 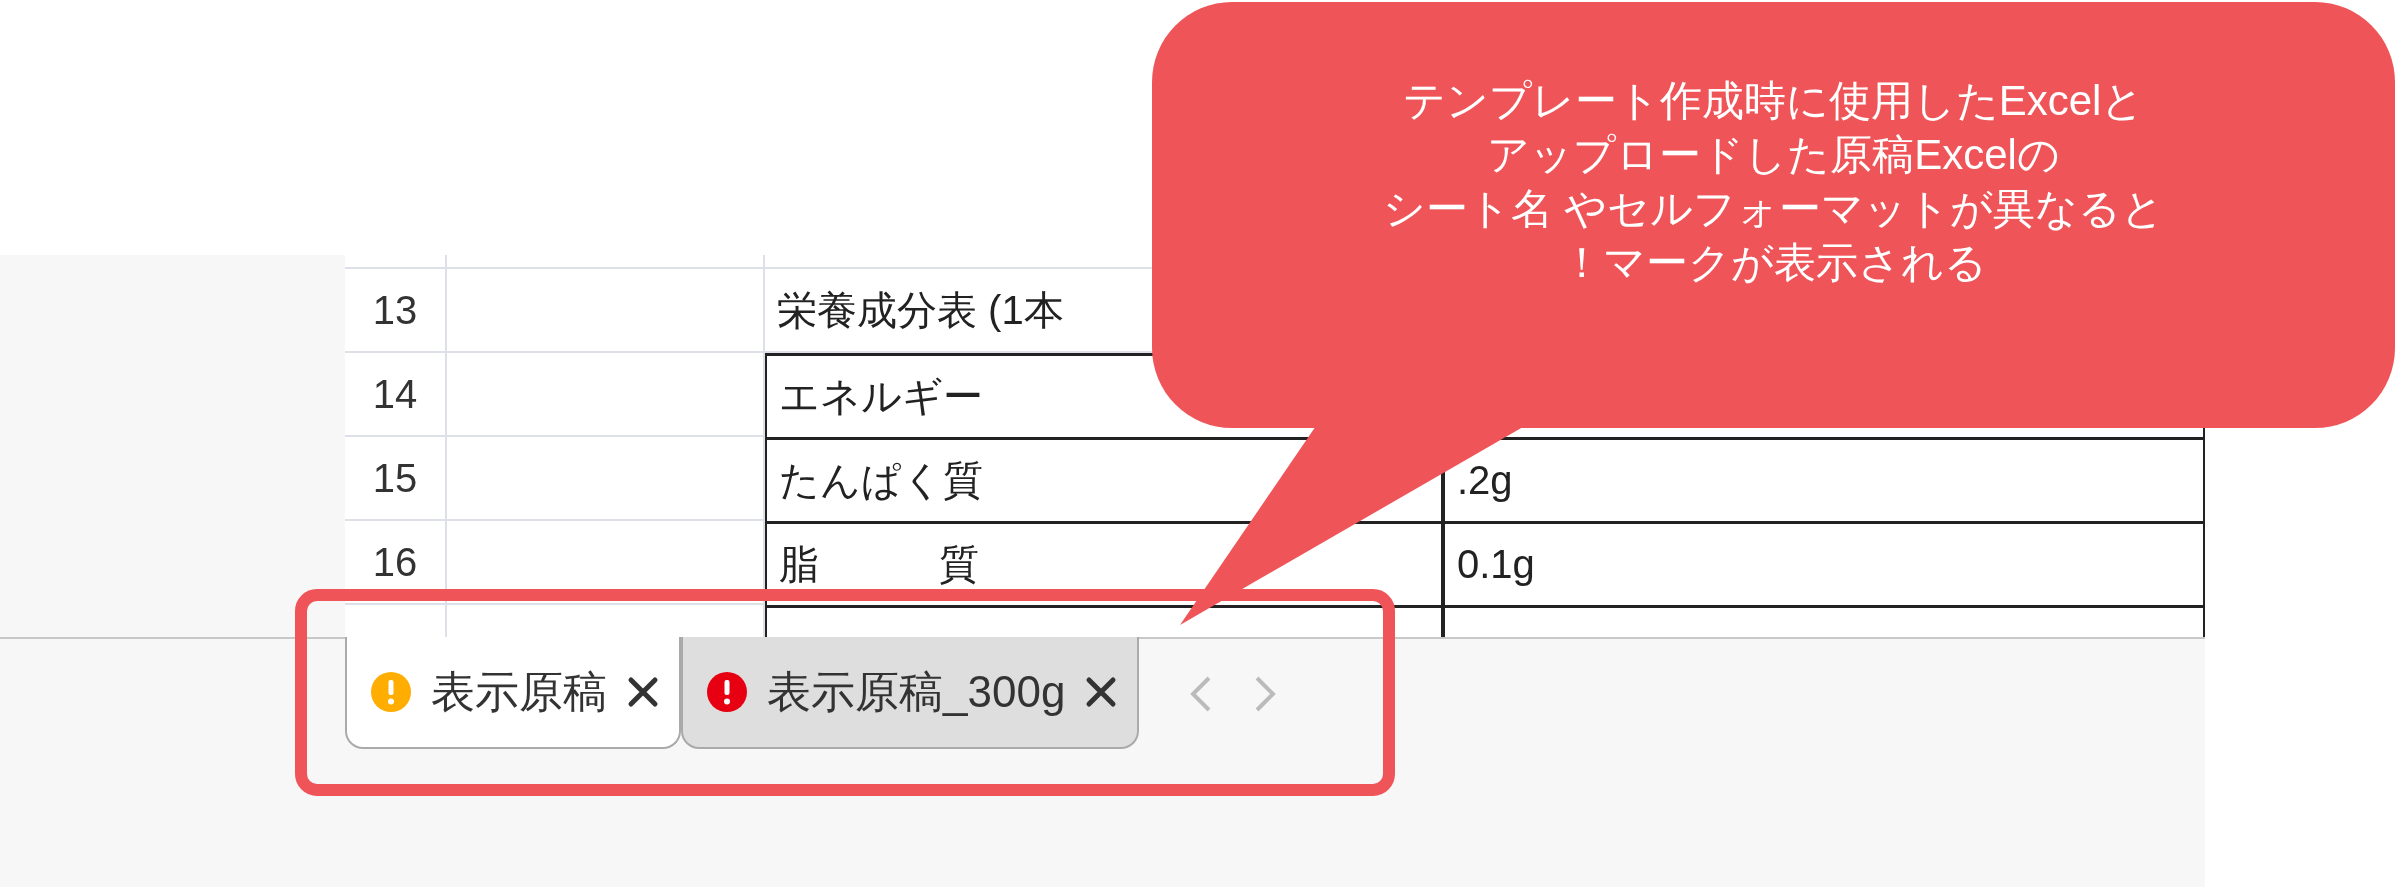 I want to click on sheet-tab: 表示原稿_300g, so click(x=910, y=693).